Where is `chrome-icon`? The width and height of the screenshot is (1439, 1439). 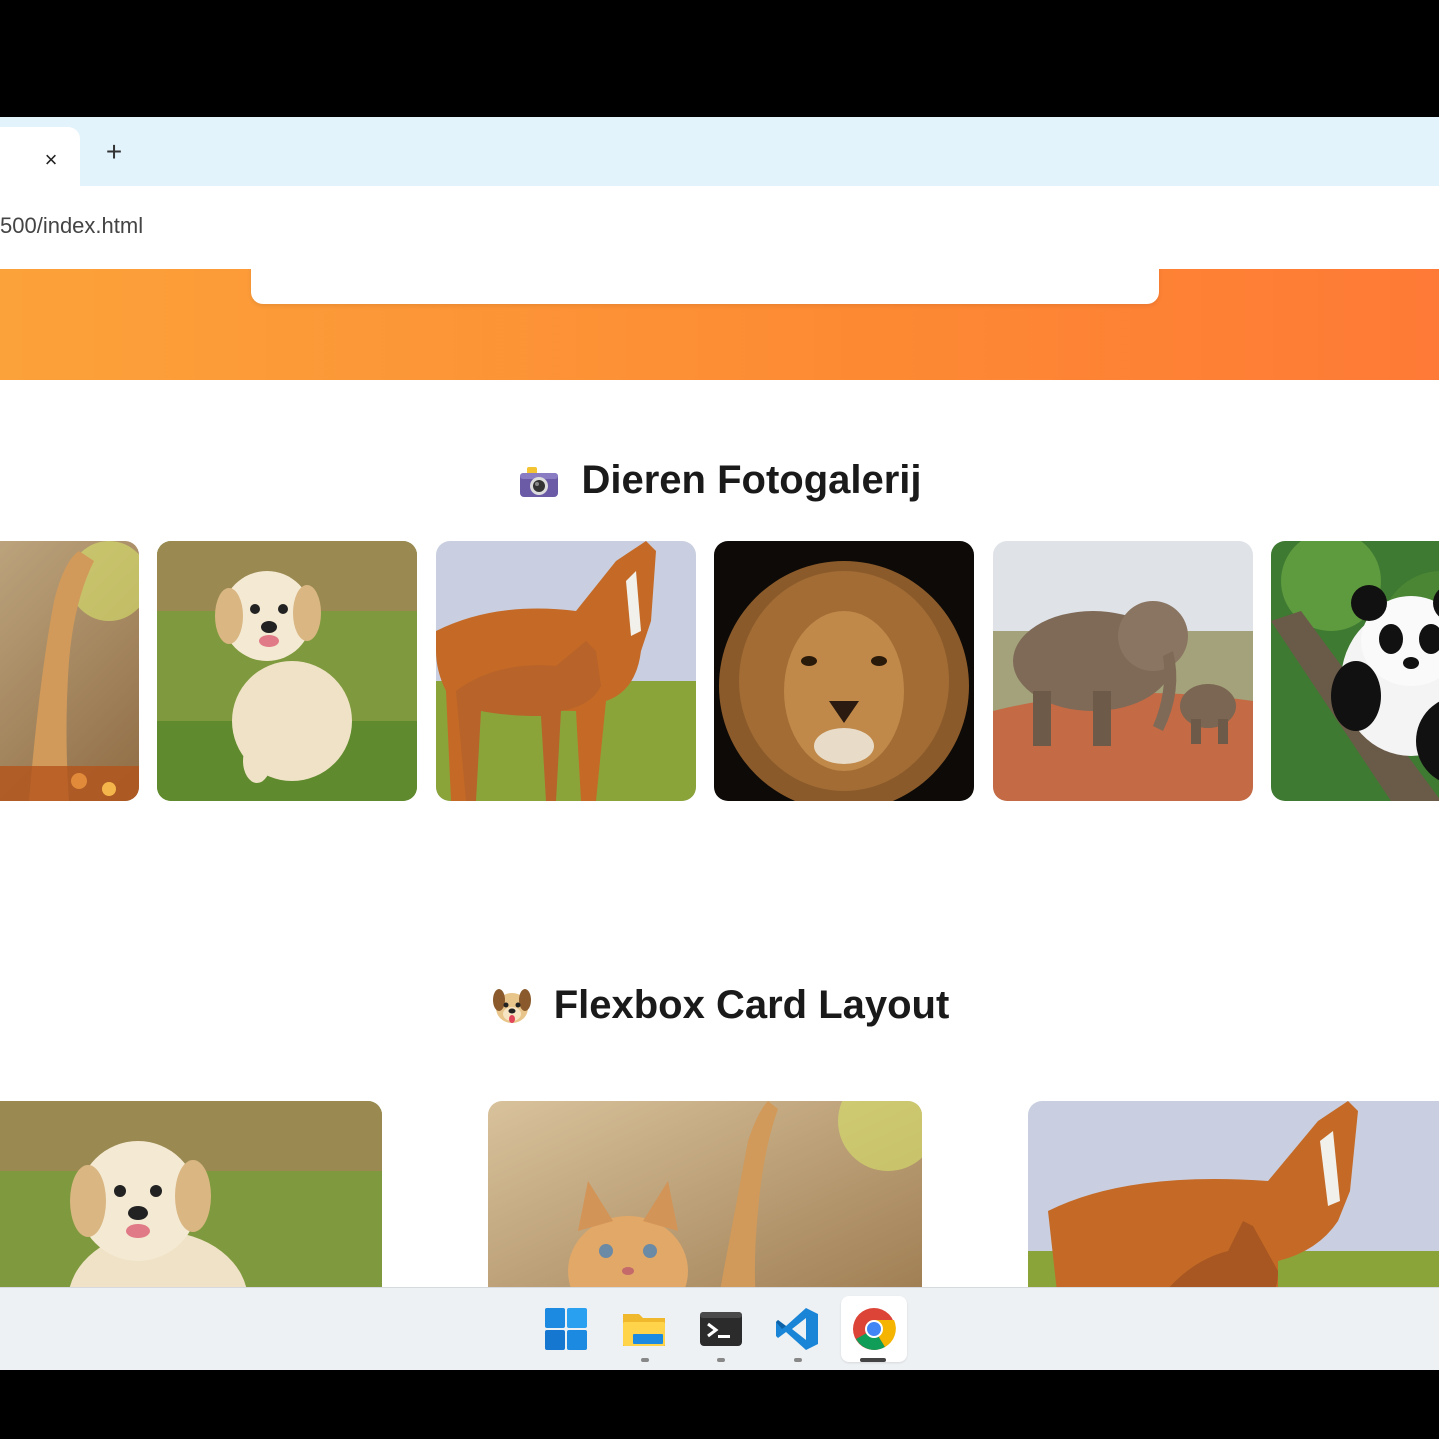
chrome-icon is located at coordinates (874, 1329).